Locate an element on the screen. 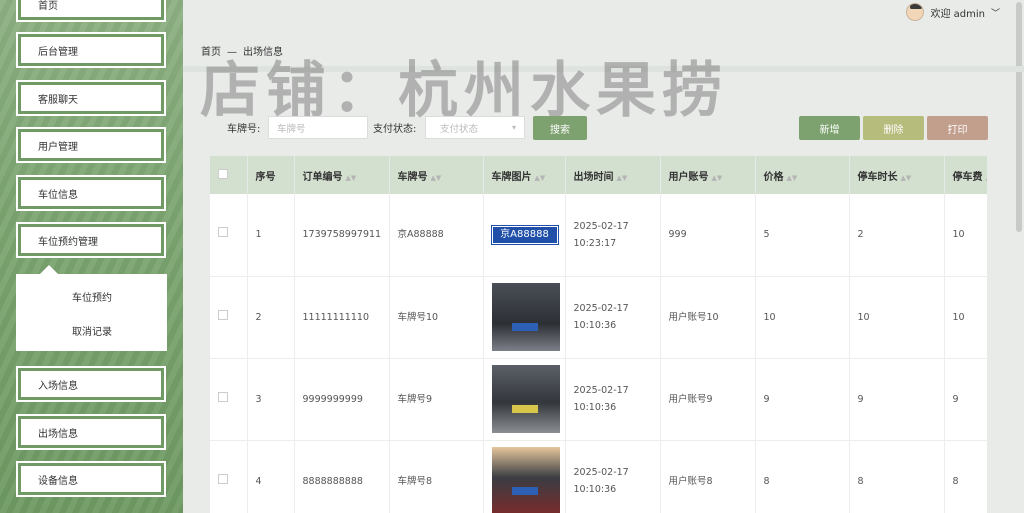 Image resolution: width=1024 pixels, height=513 pixels. col-header-order: 订单编号 ▲▼ is located at coordinates (342, 175).